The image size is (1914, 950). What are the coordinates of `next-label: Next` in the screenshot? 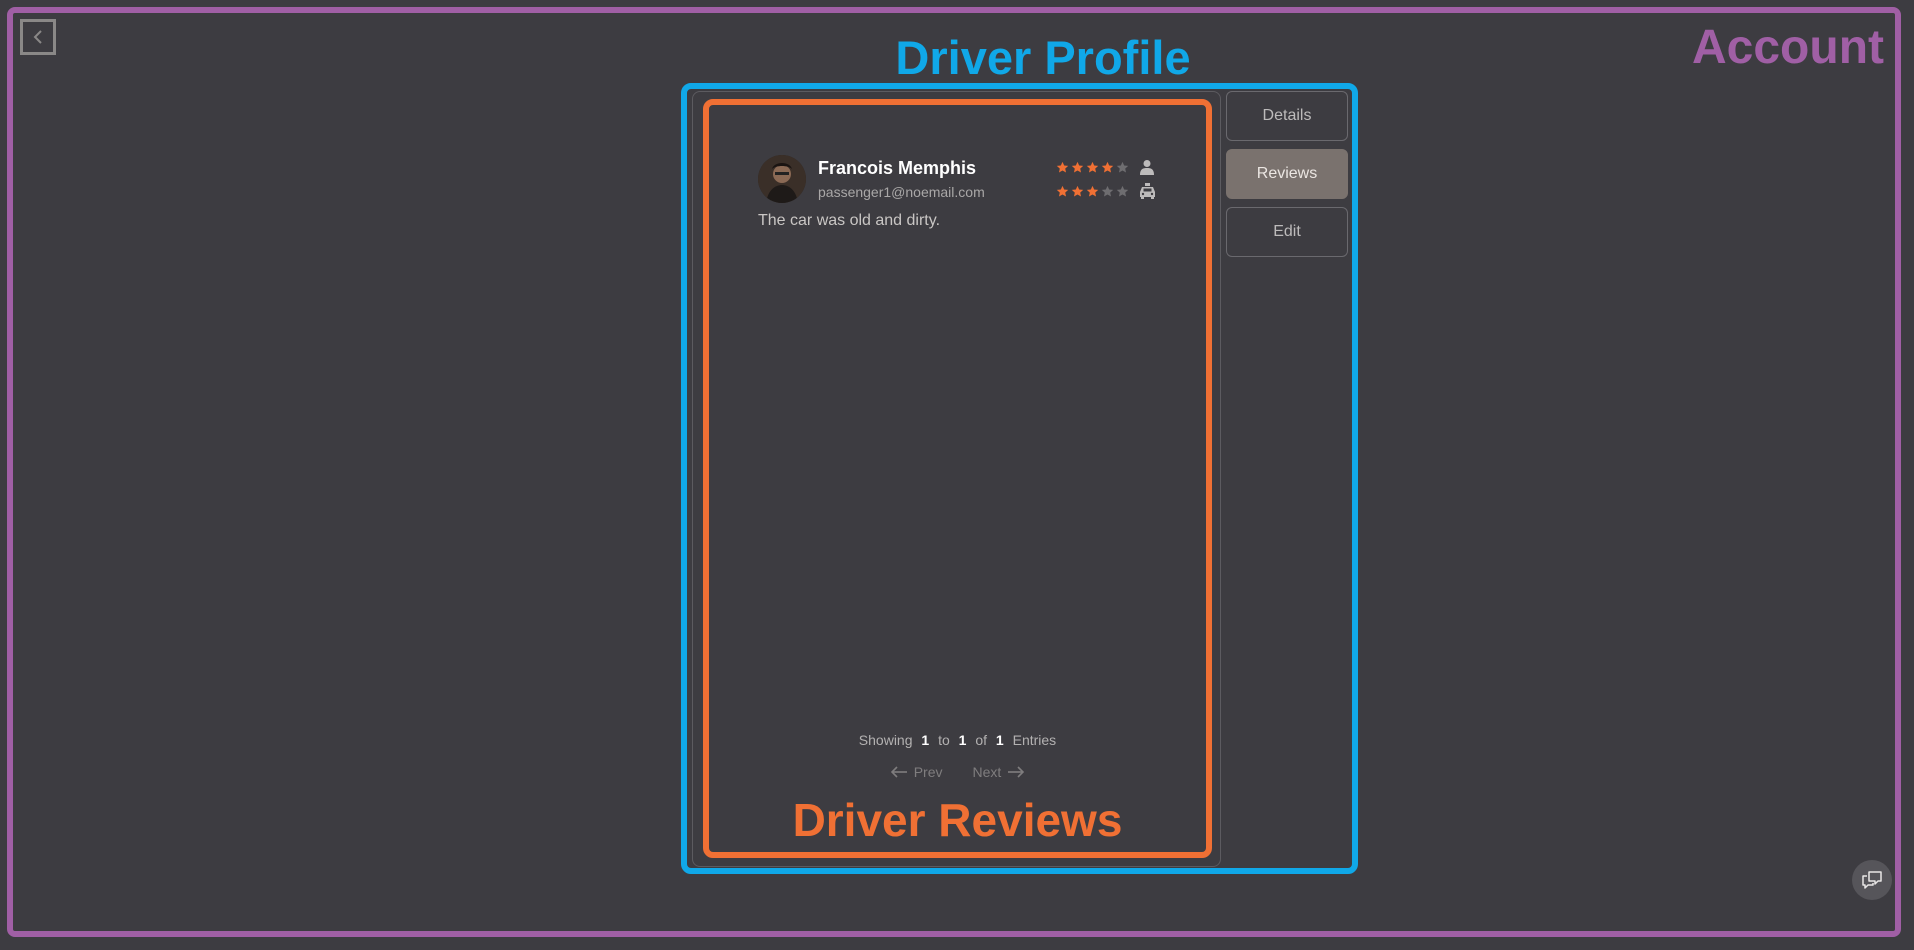 It's located at (987, 772).